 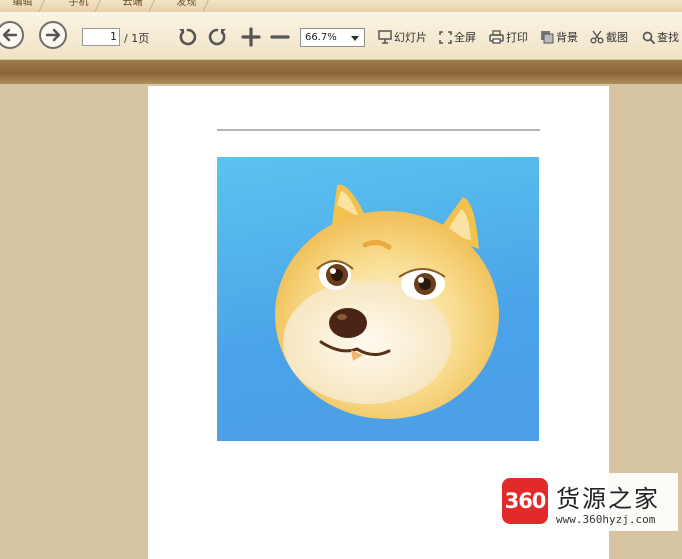 I want to click on header-rule, so click(x=378, y=130).